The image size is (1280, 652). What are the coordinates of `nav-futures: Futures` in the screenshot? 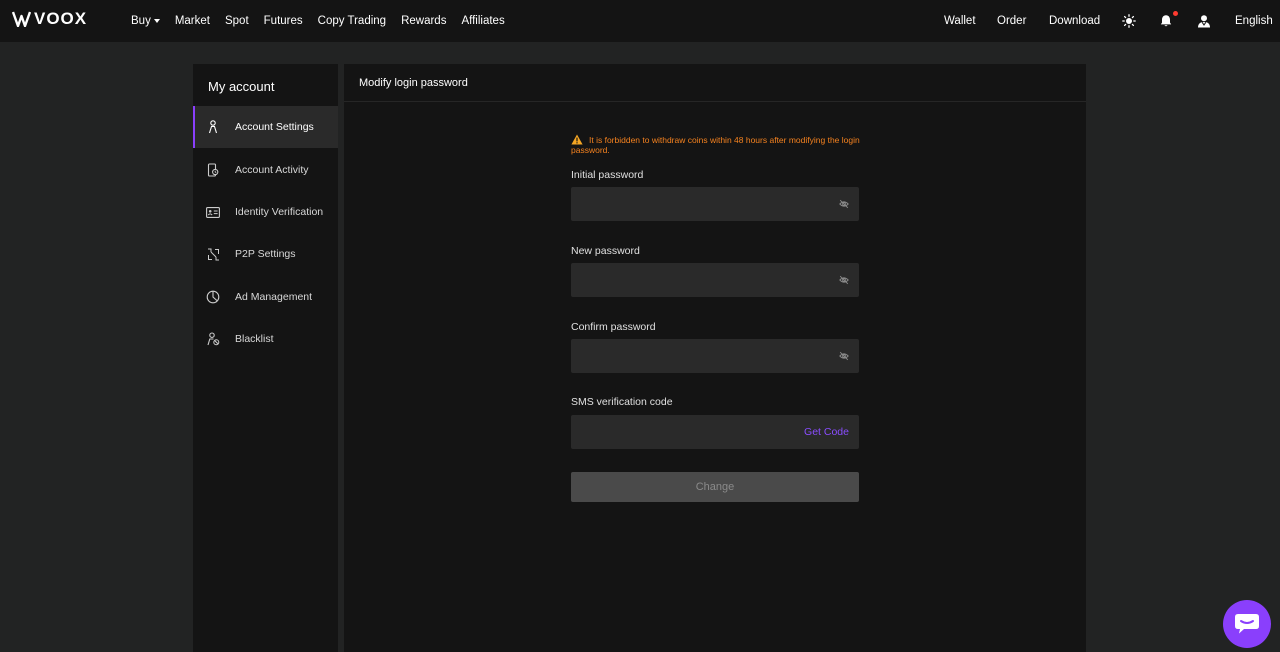 It's located at (283, 21).